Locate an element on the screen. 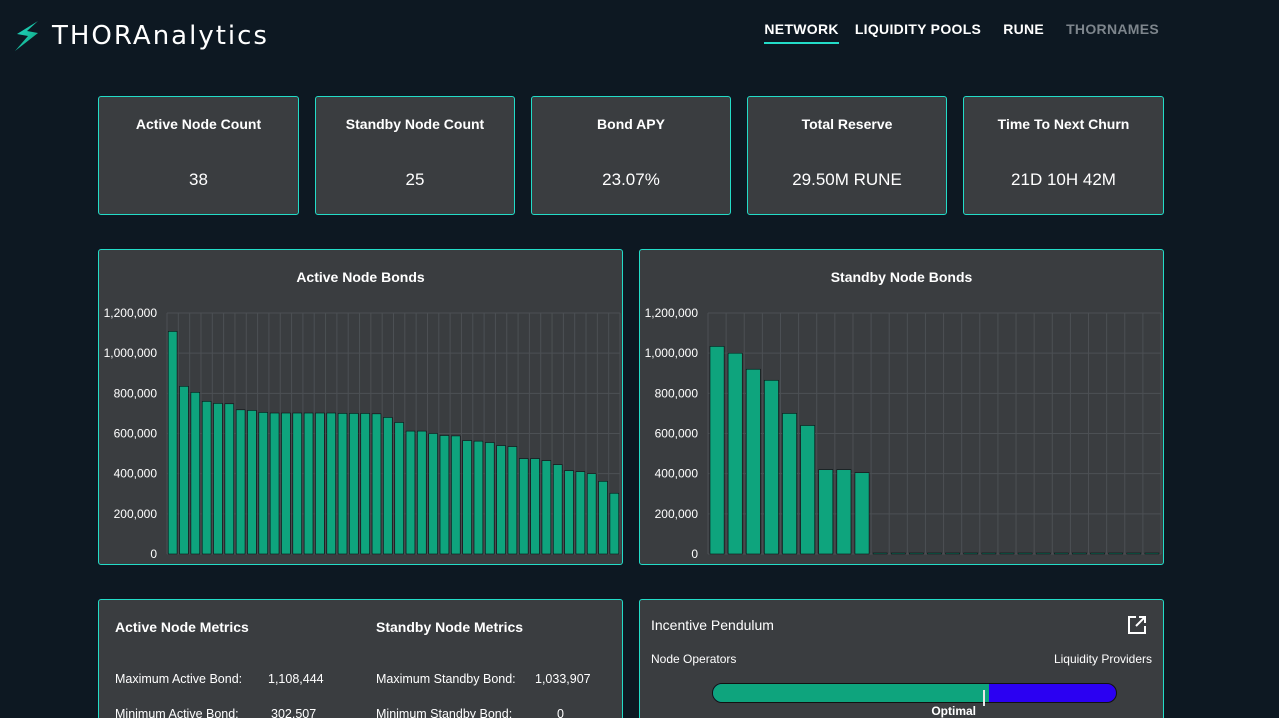  stat-value: 25 is located at coordinates (415, 179).